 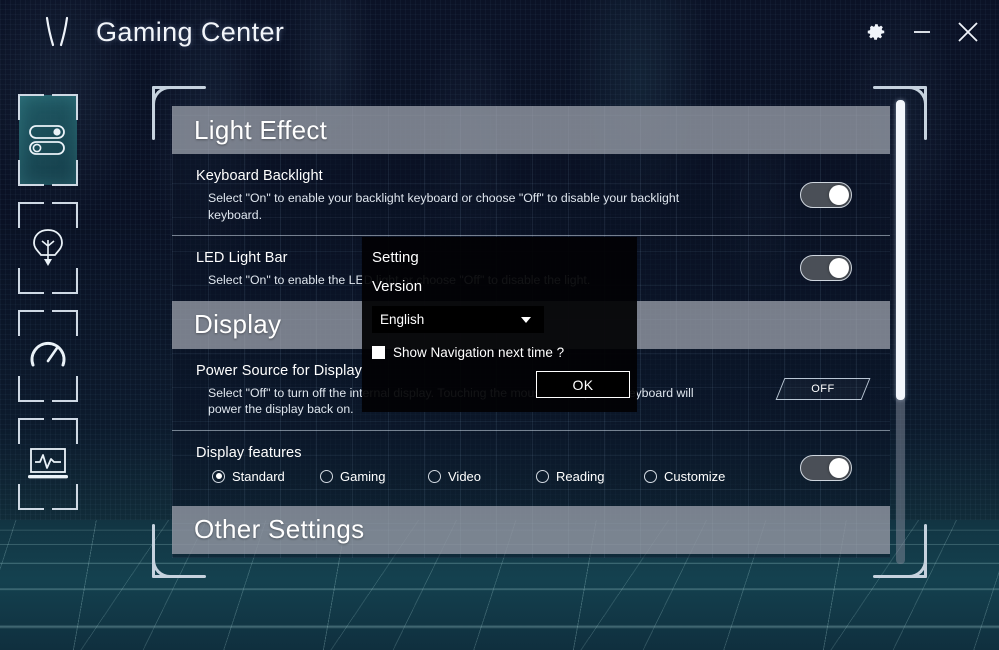 I want to click on title-bar: Gaming Center, so click(x=499, y=32).